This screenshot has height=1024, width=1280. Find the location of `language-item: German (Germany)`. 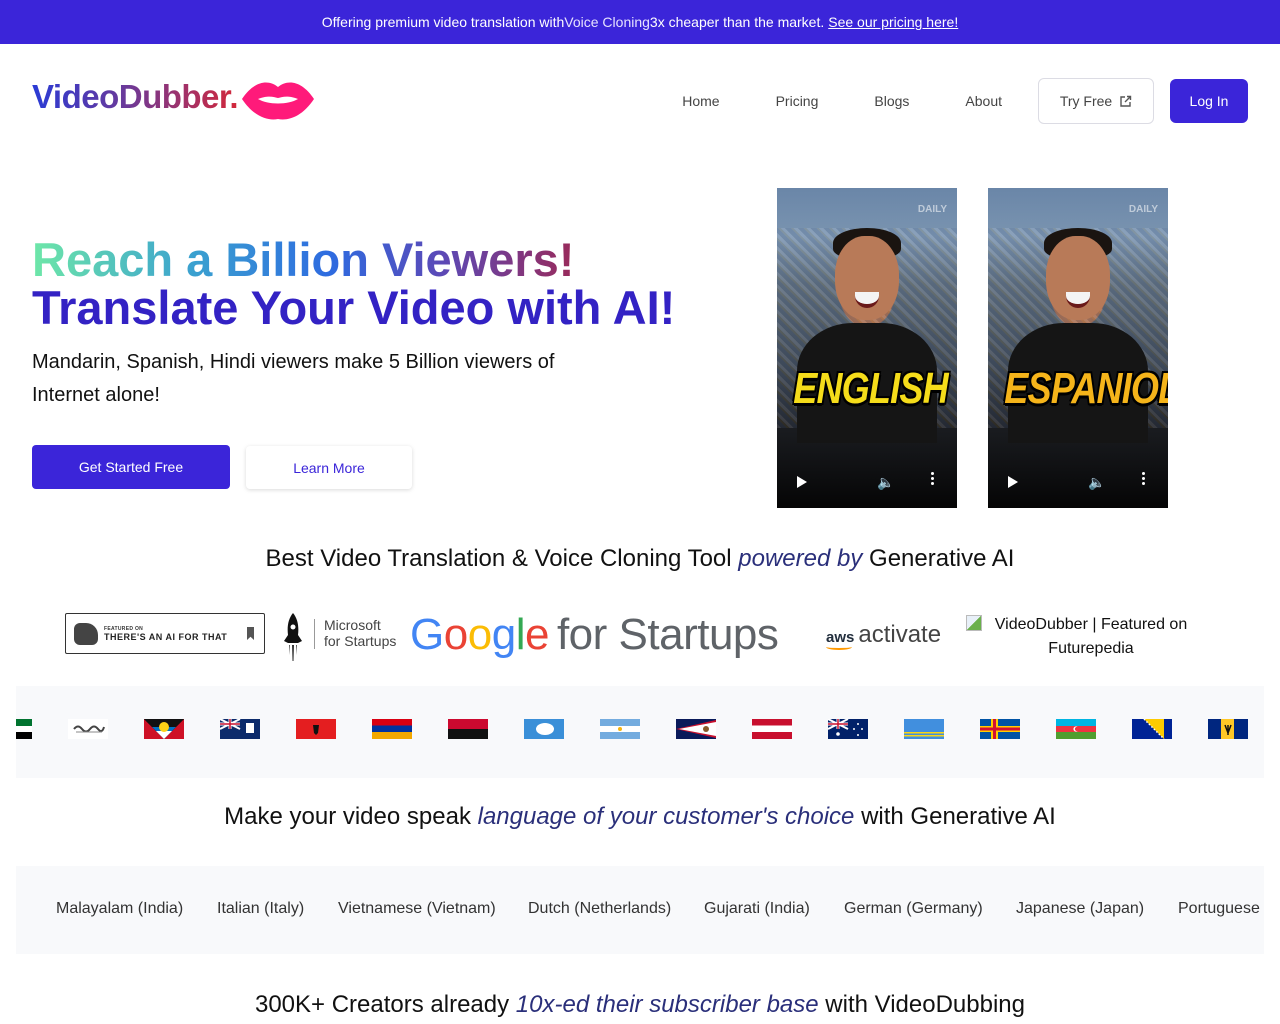

language-item: German (Germany) is located at coordinates (913, 908).